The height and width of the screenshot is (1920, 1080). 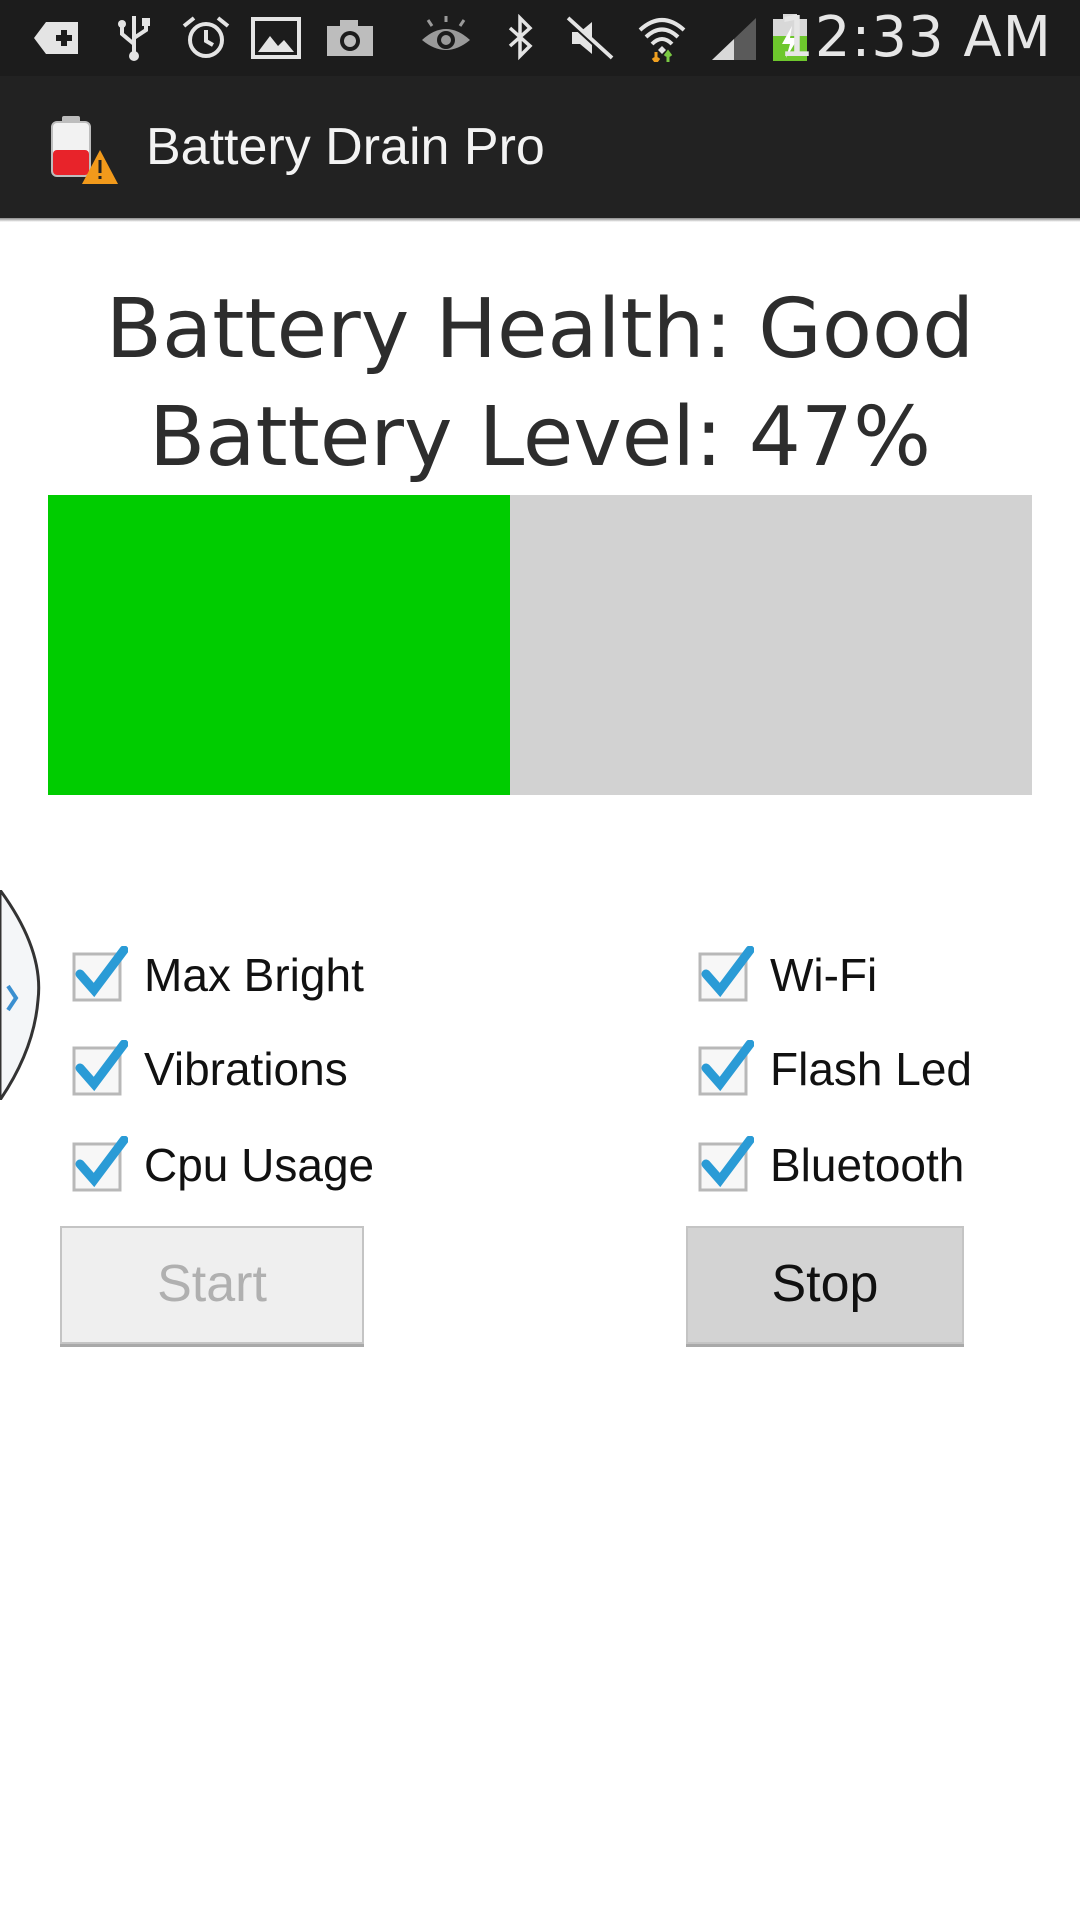 What do you see at coordinates (540, 220) in the screenshot?
I see `action-bar-shadow` at bounding box center [540, 220].